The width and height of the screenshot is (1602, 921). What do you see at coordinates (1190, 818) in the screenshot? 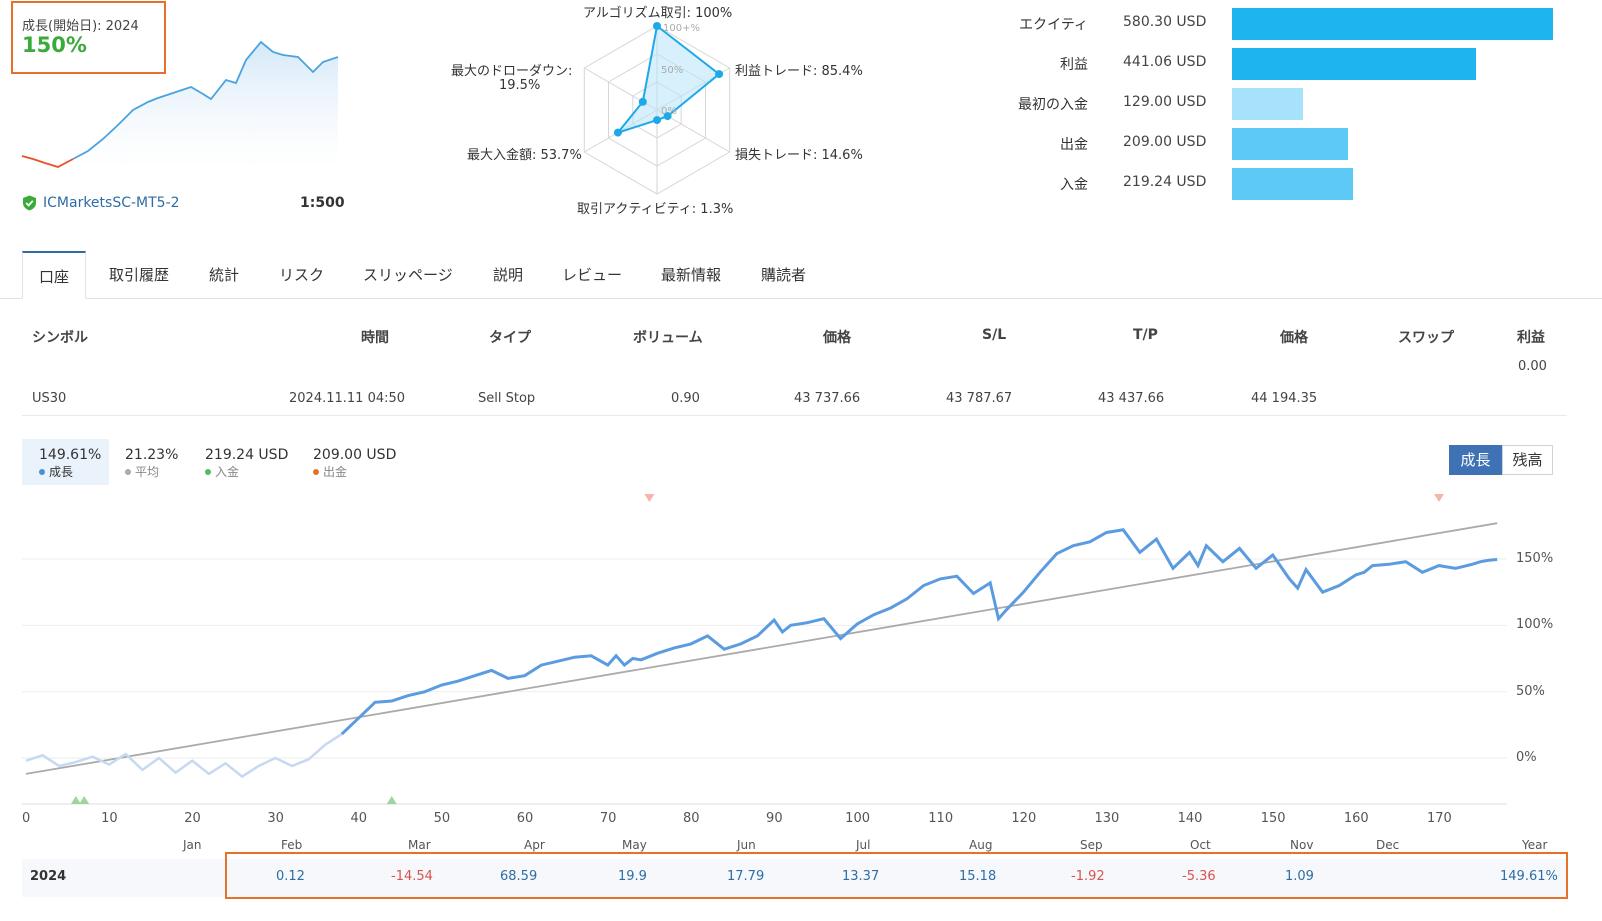
I see `x-tick-14: 140` at bounding box center [1190, 818].